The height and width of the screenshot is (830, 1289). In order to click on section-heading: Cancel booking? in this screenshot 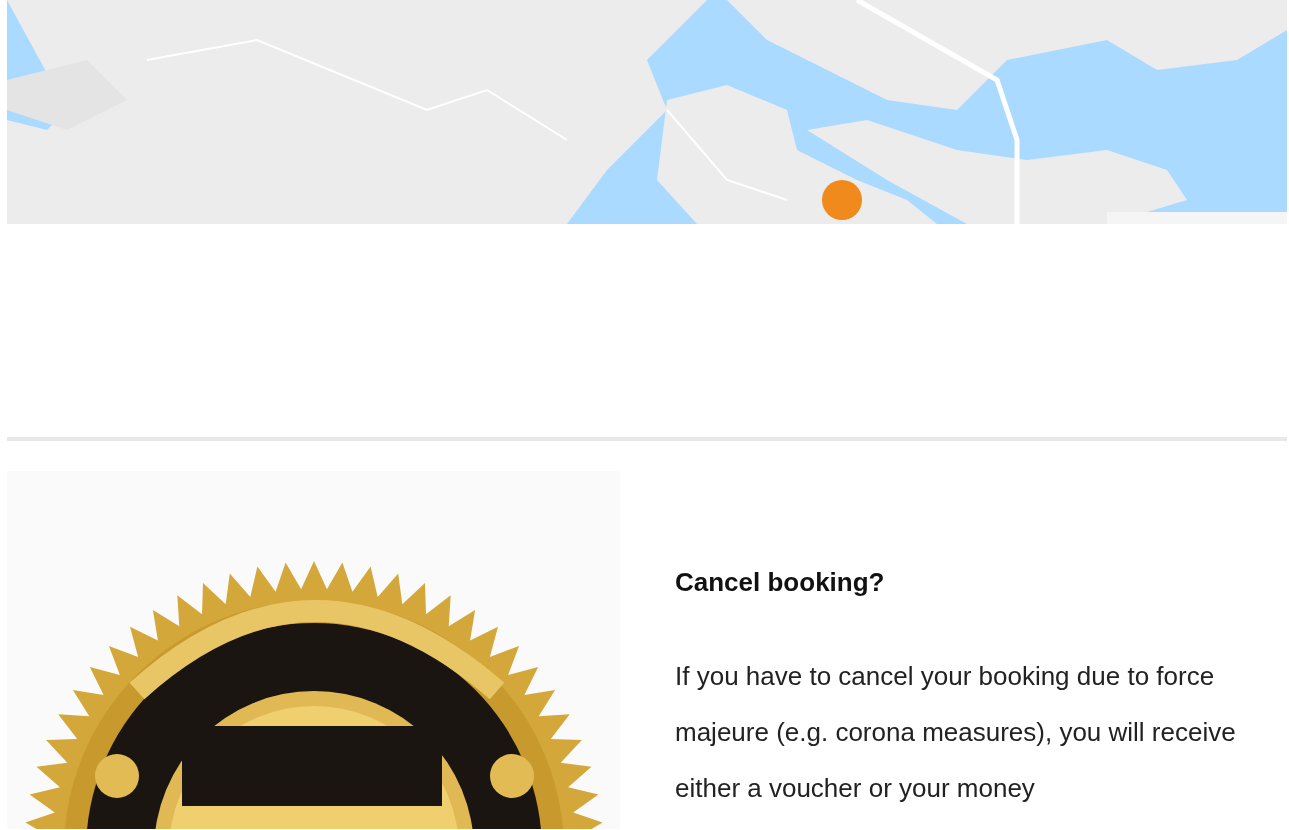, I will do `click(780, 582)`.